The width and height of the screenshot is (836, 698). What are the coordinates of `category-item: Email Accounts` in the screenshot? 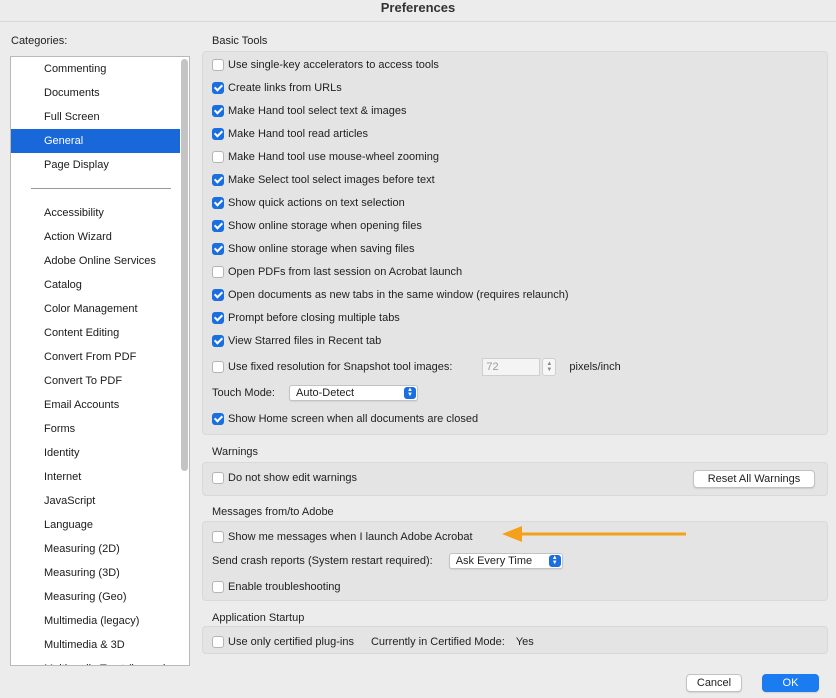 It's located at (95, 405).